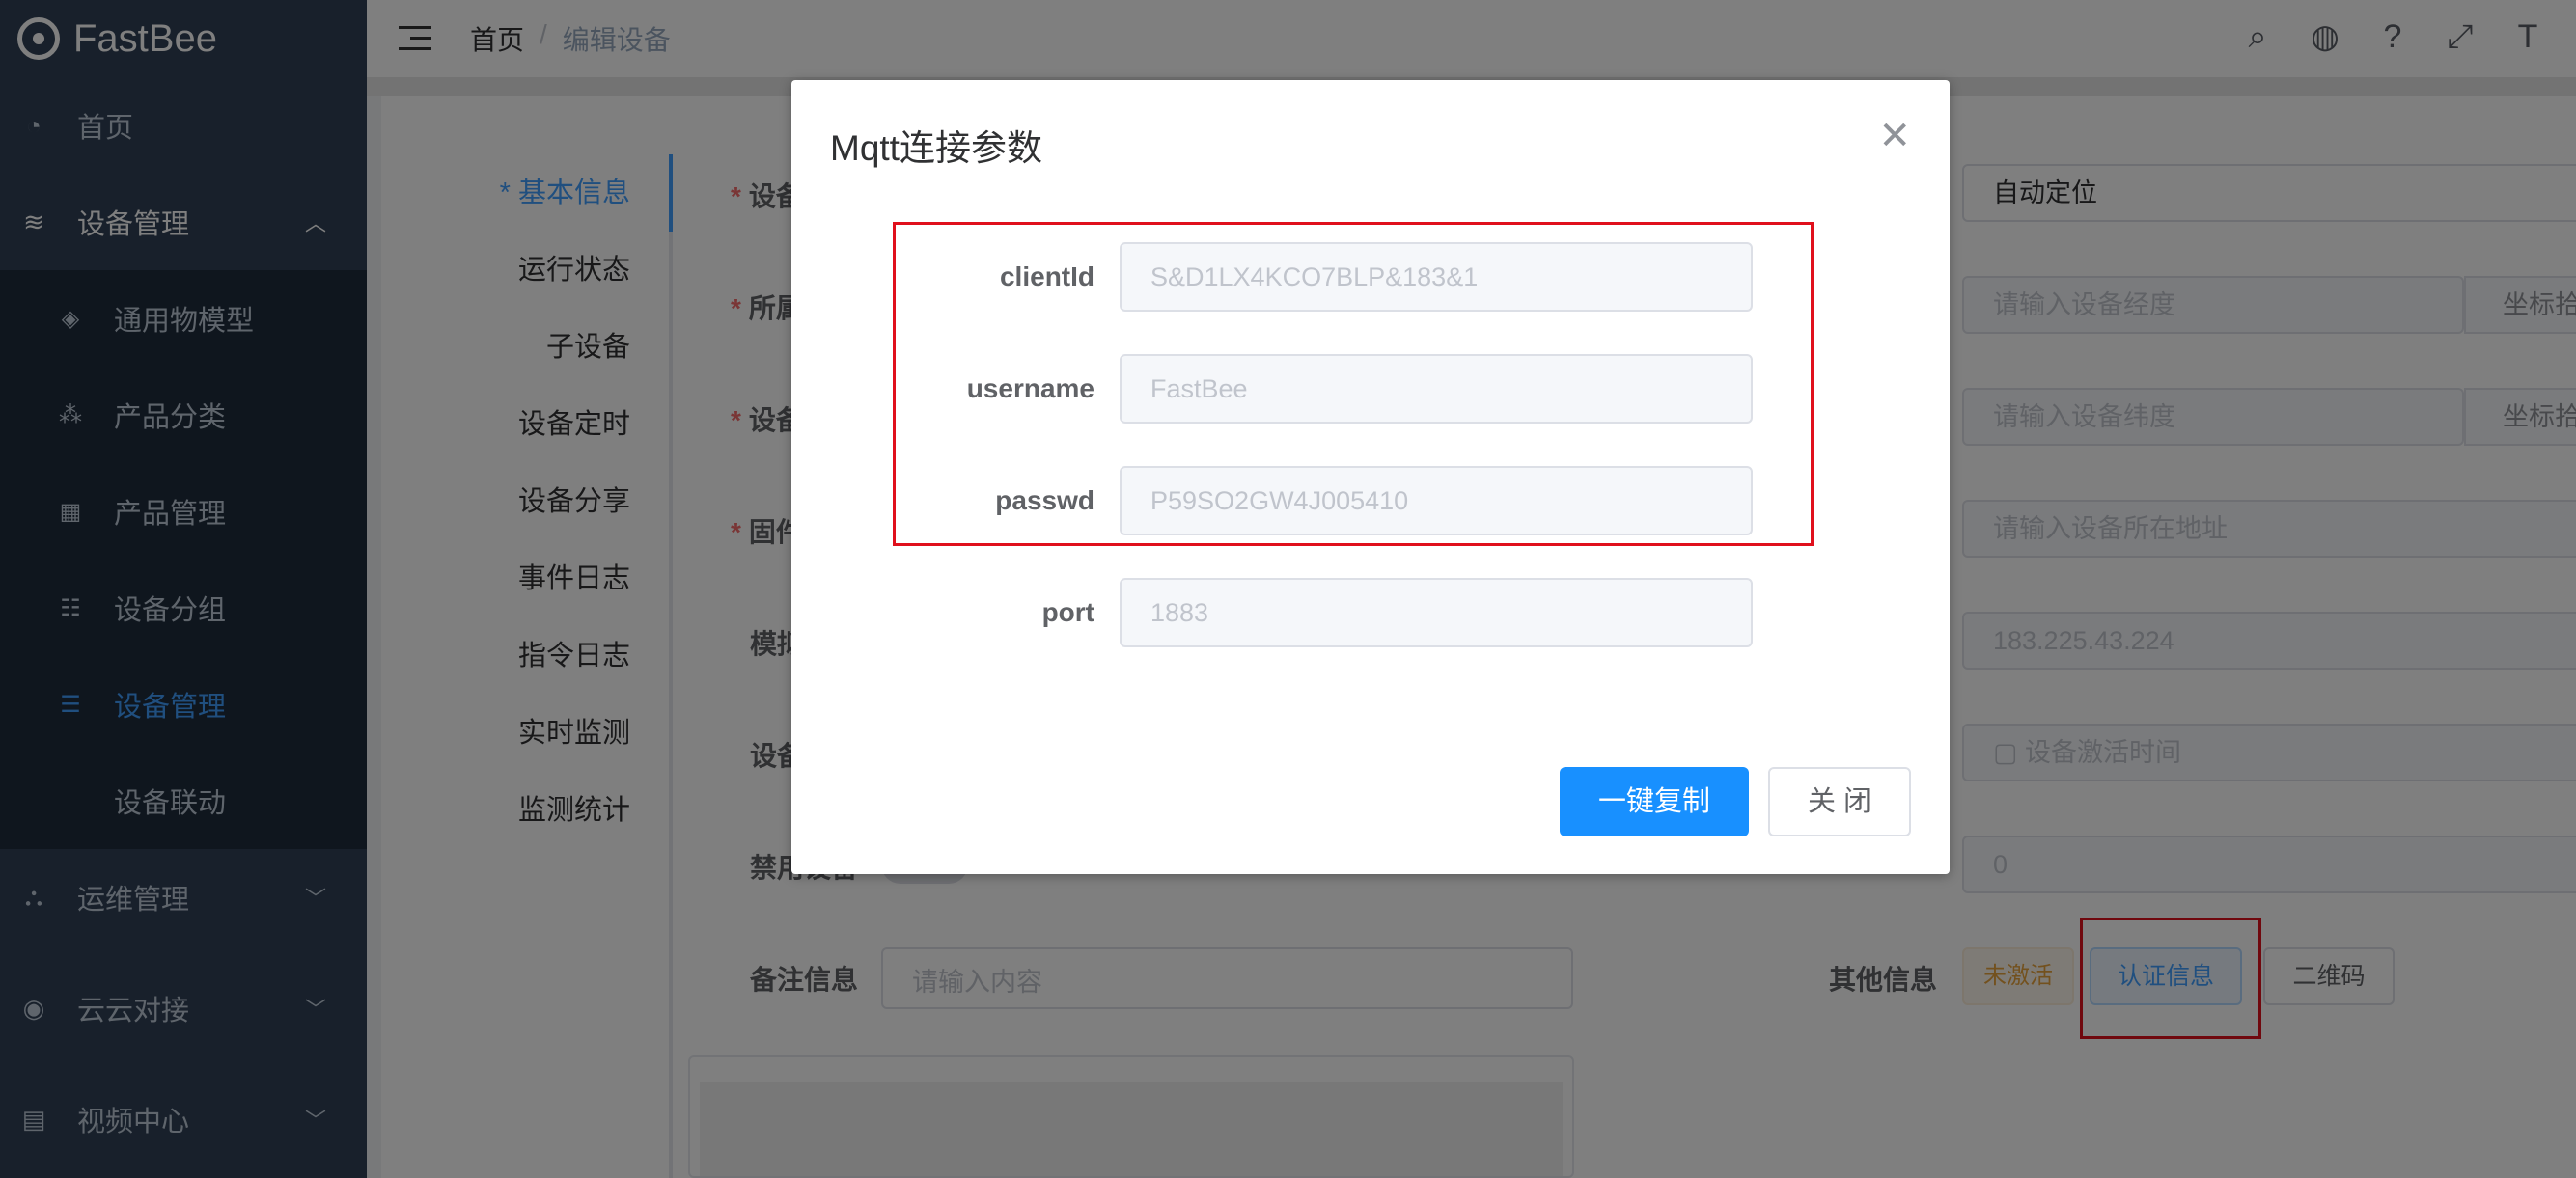  What do you see at coordinates (1894, 136) in the screenshot?
I see `close-icon: ✕` at bounding box center [1894, 136].